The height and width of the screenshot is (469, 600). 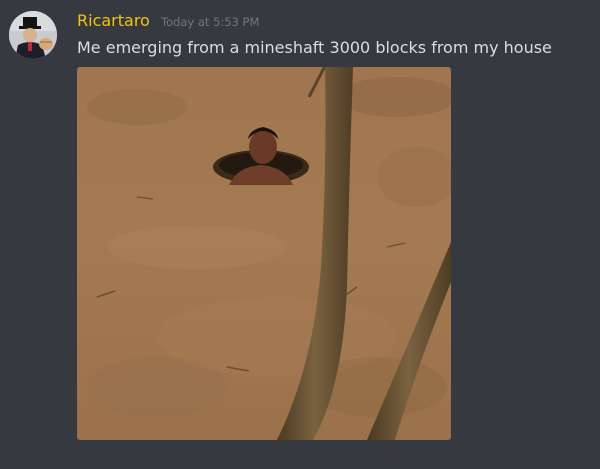 I want to click on username: Ricartaro, so click(x=113, y=20).